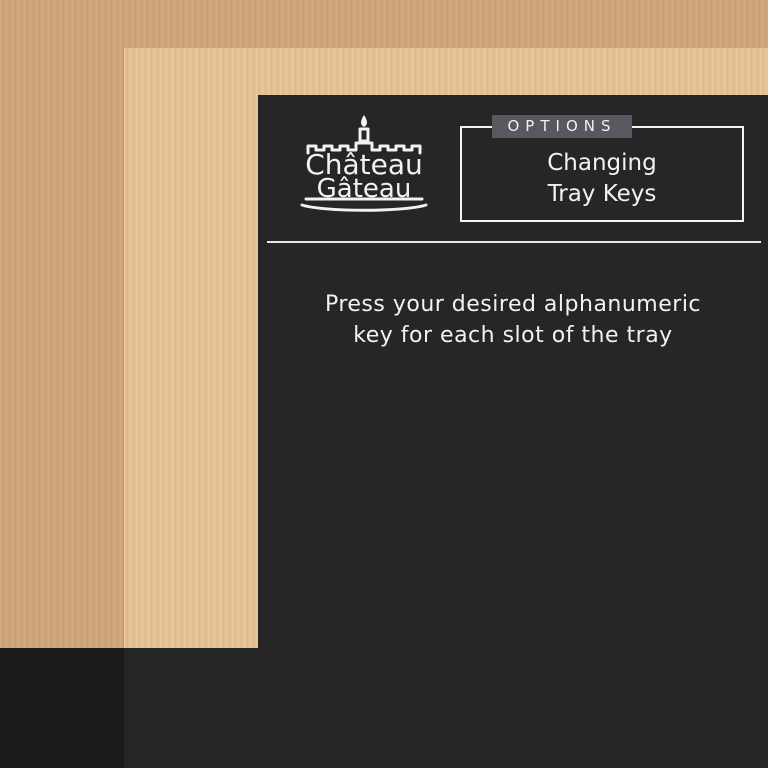 This screenshot has width=768, height=768. I want to click on instructions-line2: key for each slot of the tray, so click(513, 335).